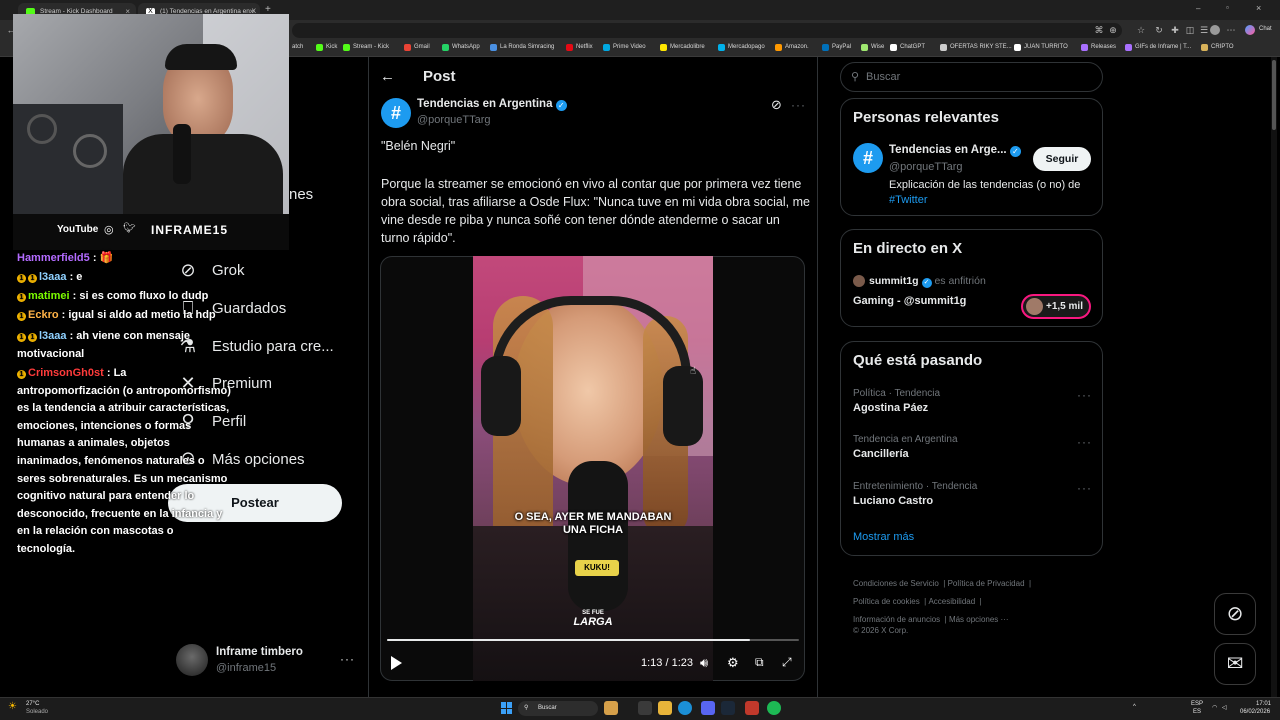 The image size is (1280, 720). What do you see at coordinates (926, 167) in the screenshot?
I see `relevant-handle: @porqueTTarg` at bounding box center [926, 167].